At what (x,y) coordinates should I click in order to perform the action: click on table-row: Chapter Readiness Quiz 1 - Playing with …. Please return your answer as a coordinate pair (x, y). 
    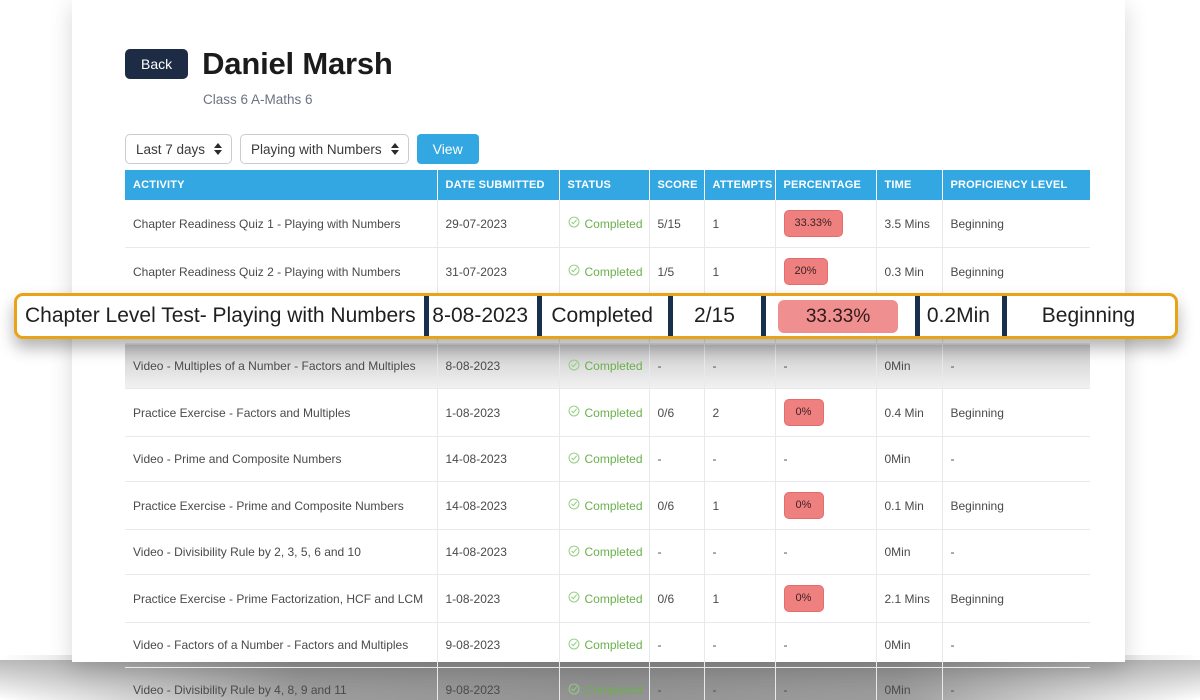
    Looking at the image, I should click on (607, 224).